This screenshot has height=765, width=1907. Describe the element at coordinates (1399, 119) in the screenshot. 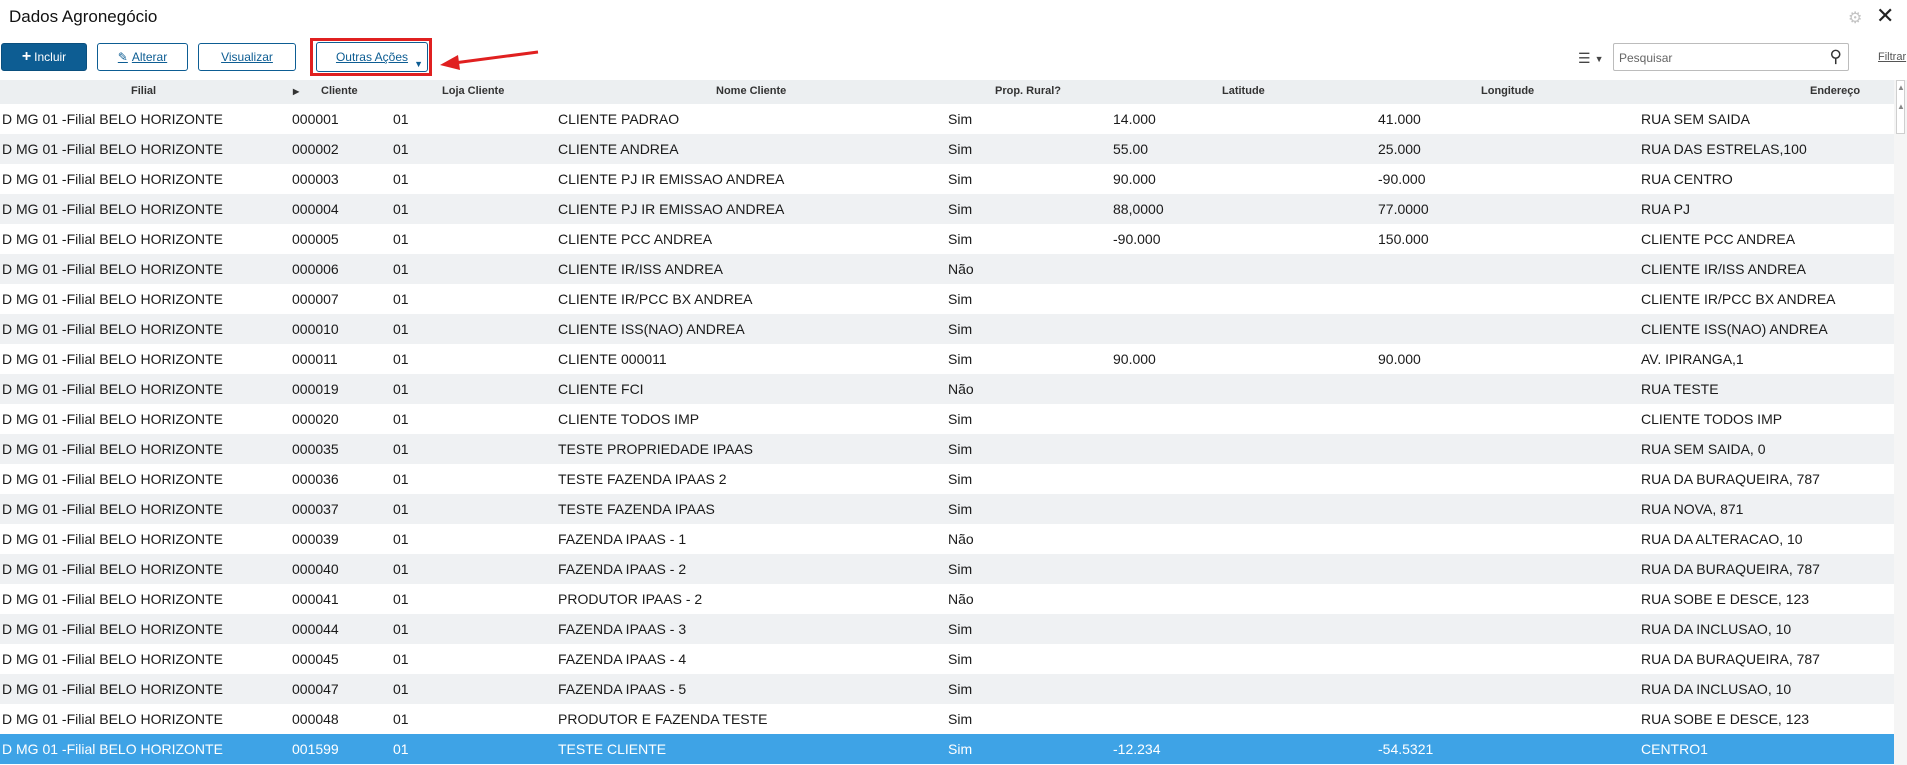

I see `cell-long: 41.000` at that location.